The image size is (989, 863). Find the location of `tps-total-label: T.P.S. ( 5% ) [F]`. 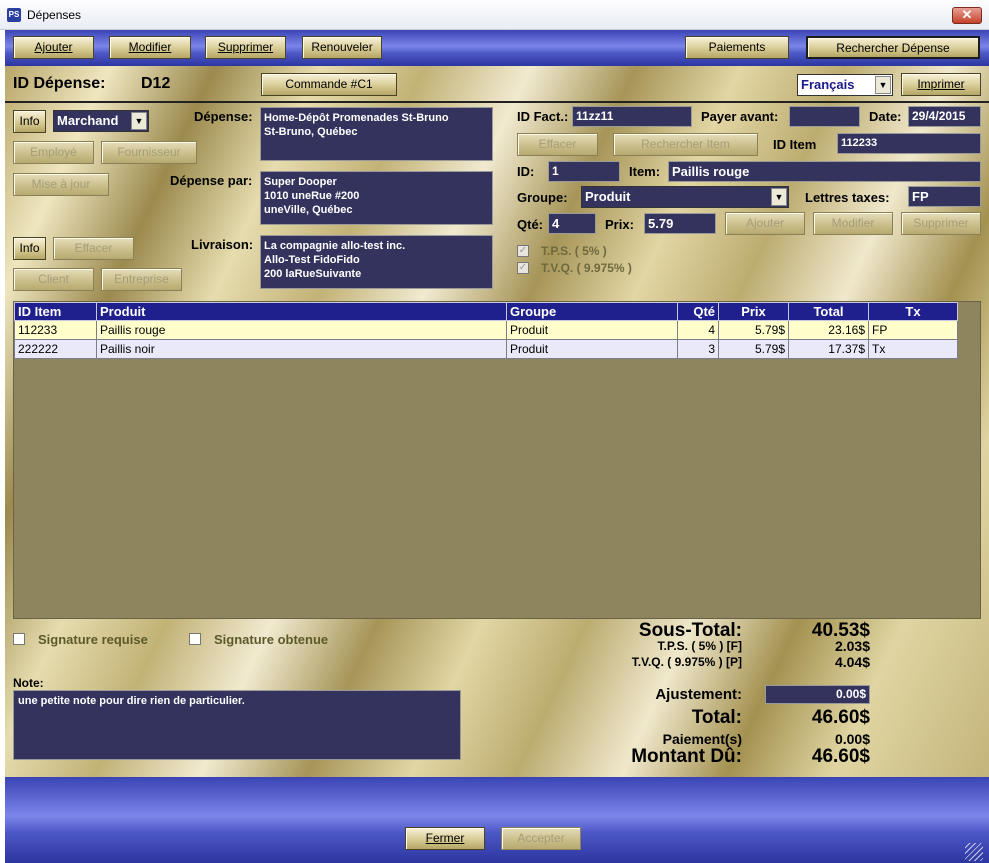

tps-total-label: T.P.S. ( 5% ) [F] is located at coordinates (699, 646).